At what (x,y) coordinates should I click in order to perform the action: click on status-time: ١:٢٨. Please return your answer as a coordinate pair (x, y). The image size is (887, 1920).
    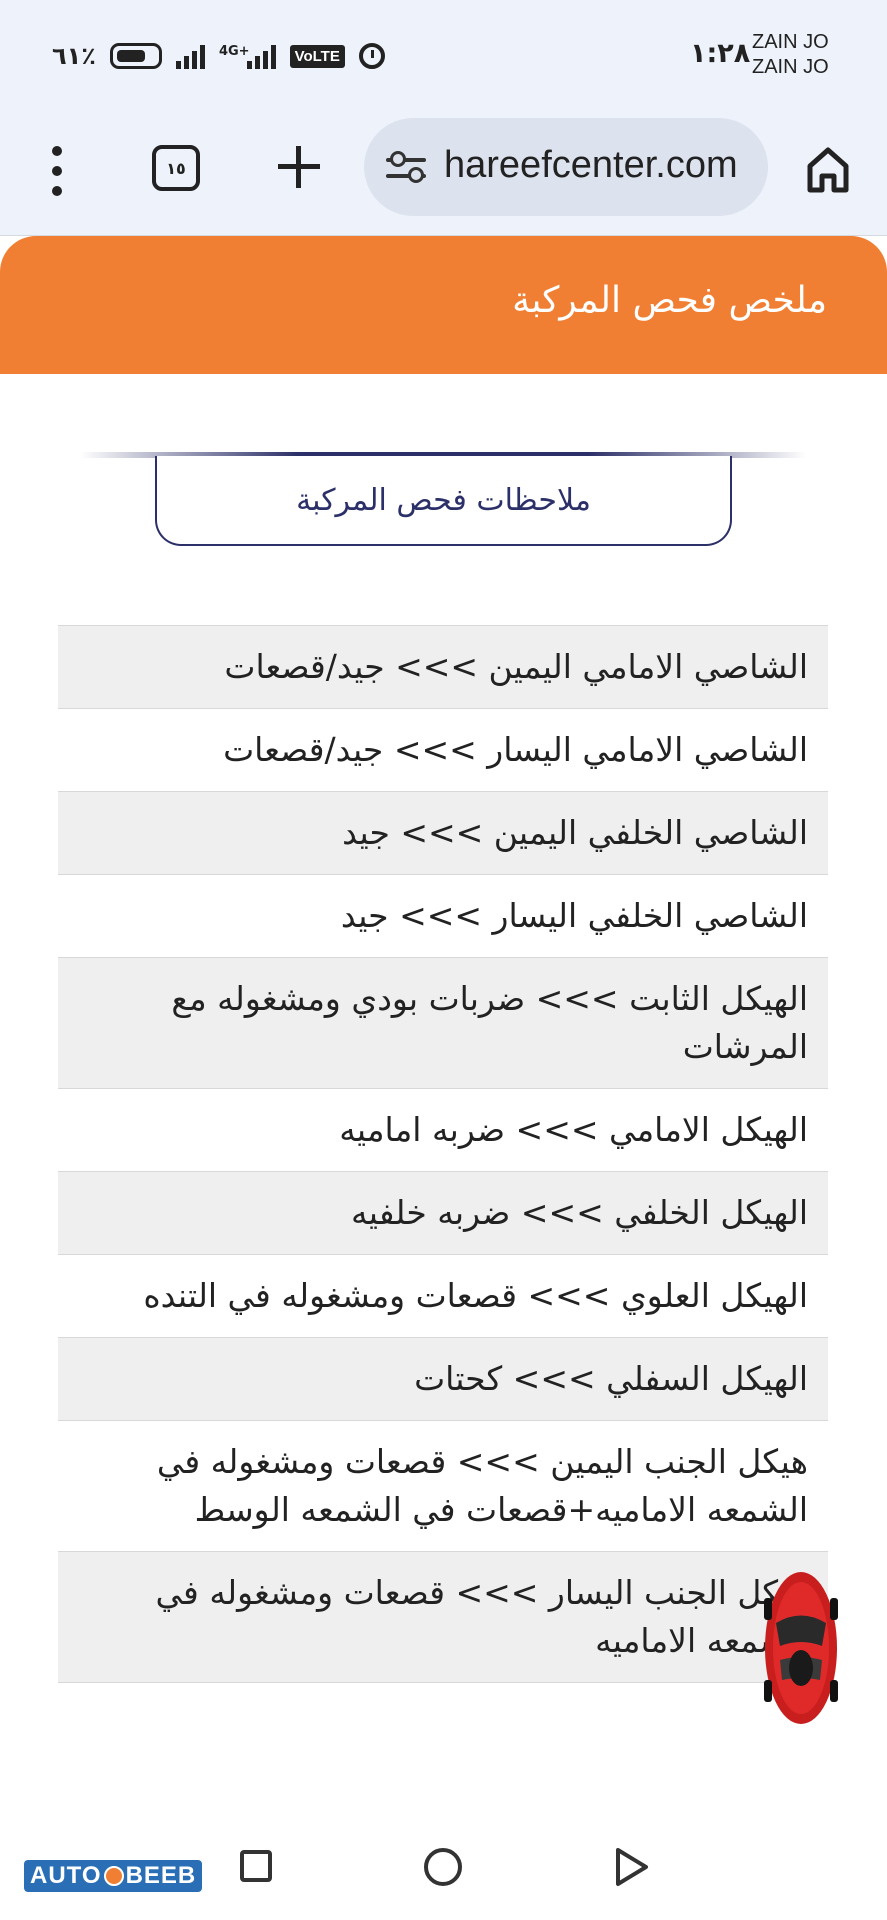
    Looking at the image, I should click on (720, 53).